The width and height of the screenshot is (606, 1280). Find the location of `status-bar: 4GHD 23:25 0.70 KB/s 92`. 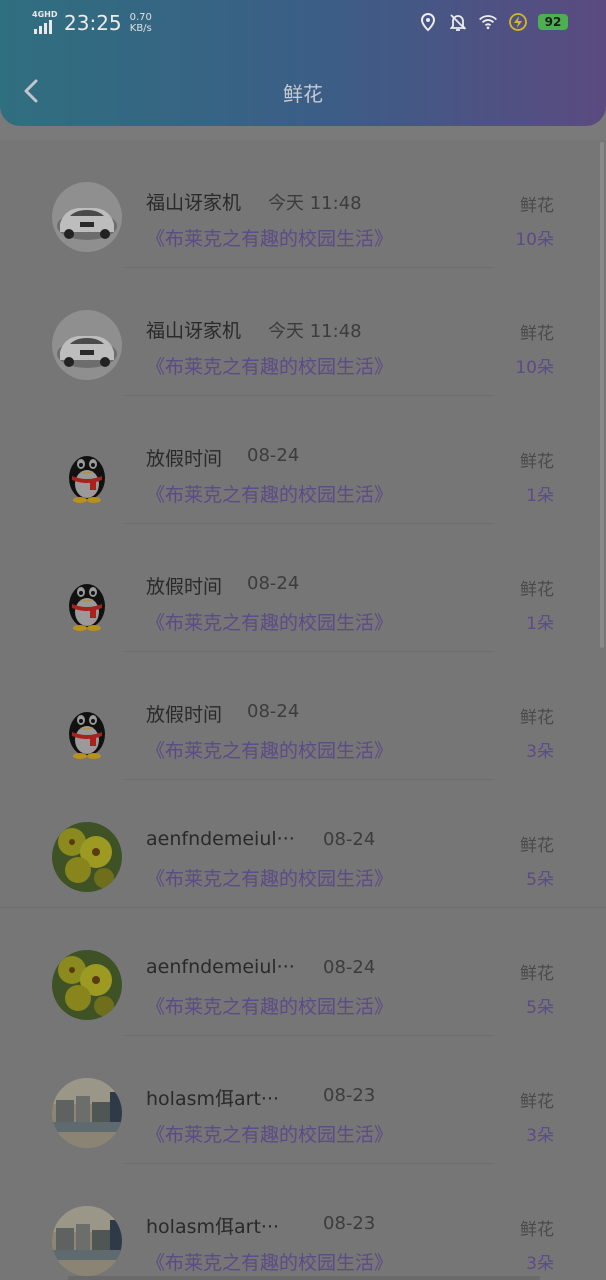

status-bar: 4GHD 23:25 0.70 KB/s 92 is located at coordinates (303, 26).